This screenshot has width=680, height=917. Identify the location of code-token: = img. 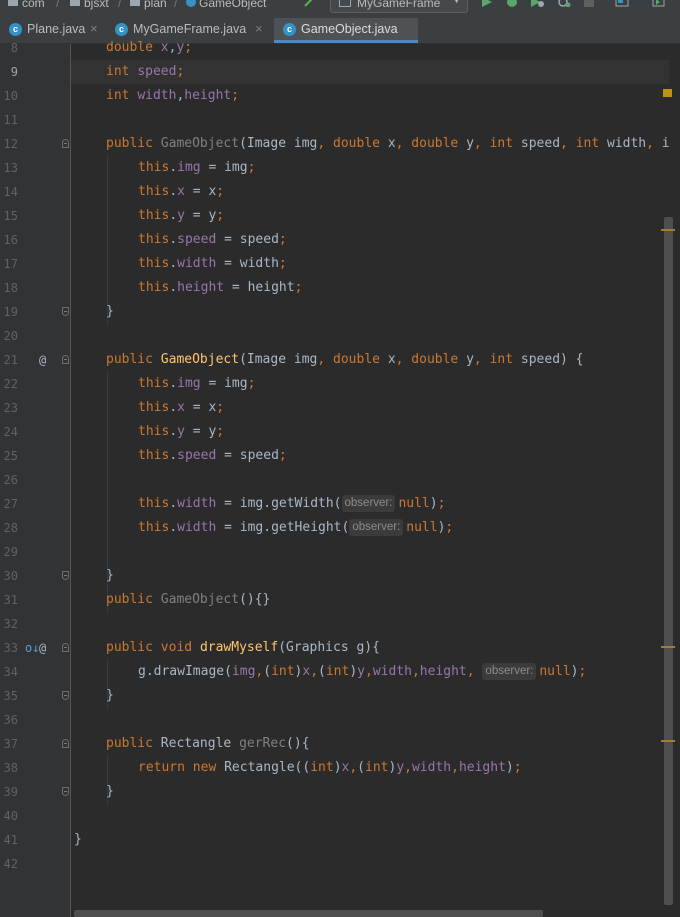
(224, 383).